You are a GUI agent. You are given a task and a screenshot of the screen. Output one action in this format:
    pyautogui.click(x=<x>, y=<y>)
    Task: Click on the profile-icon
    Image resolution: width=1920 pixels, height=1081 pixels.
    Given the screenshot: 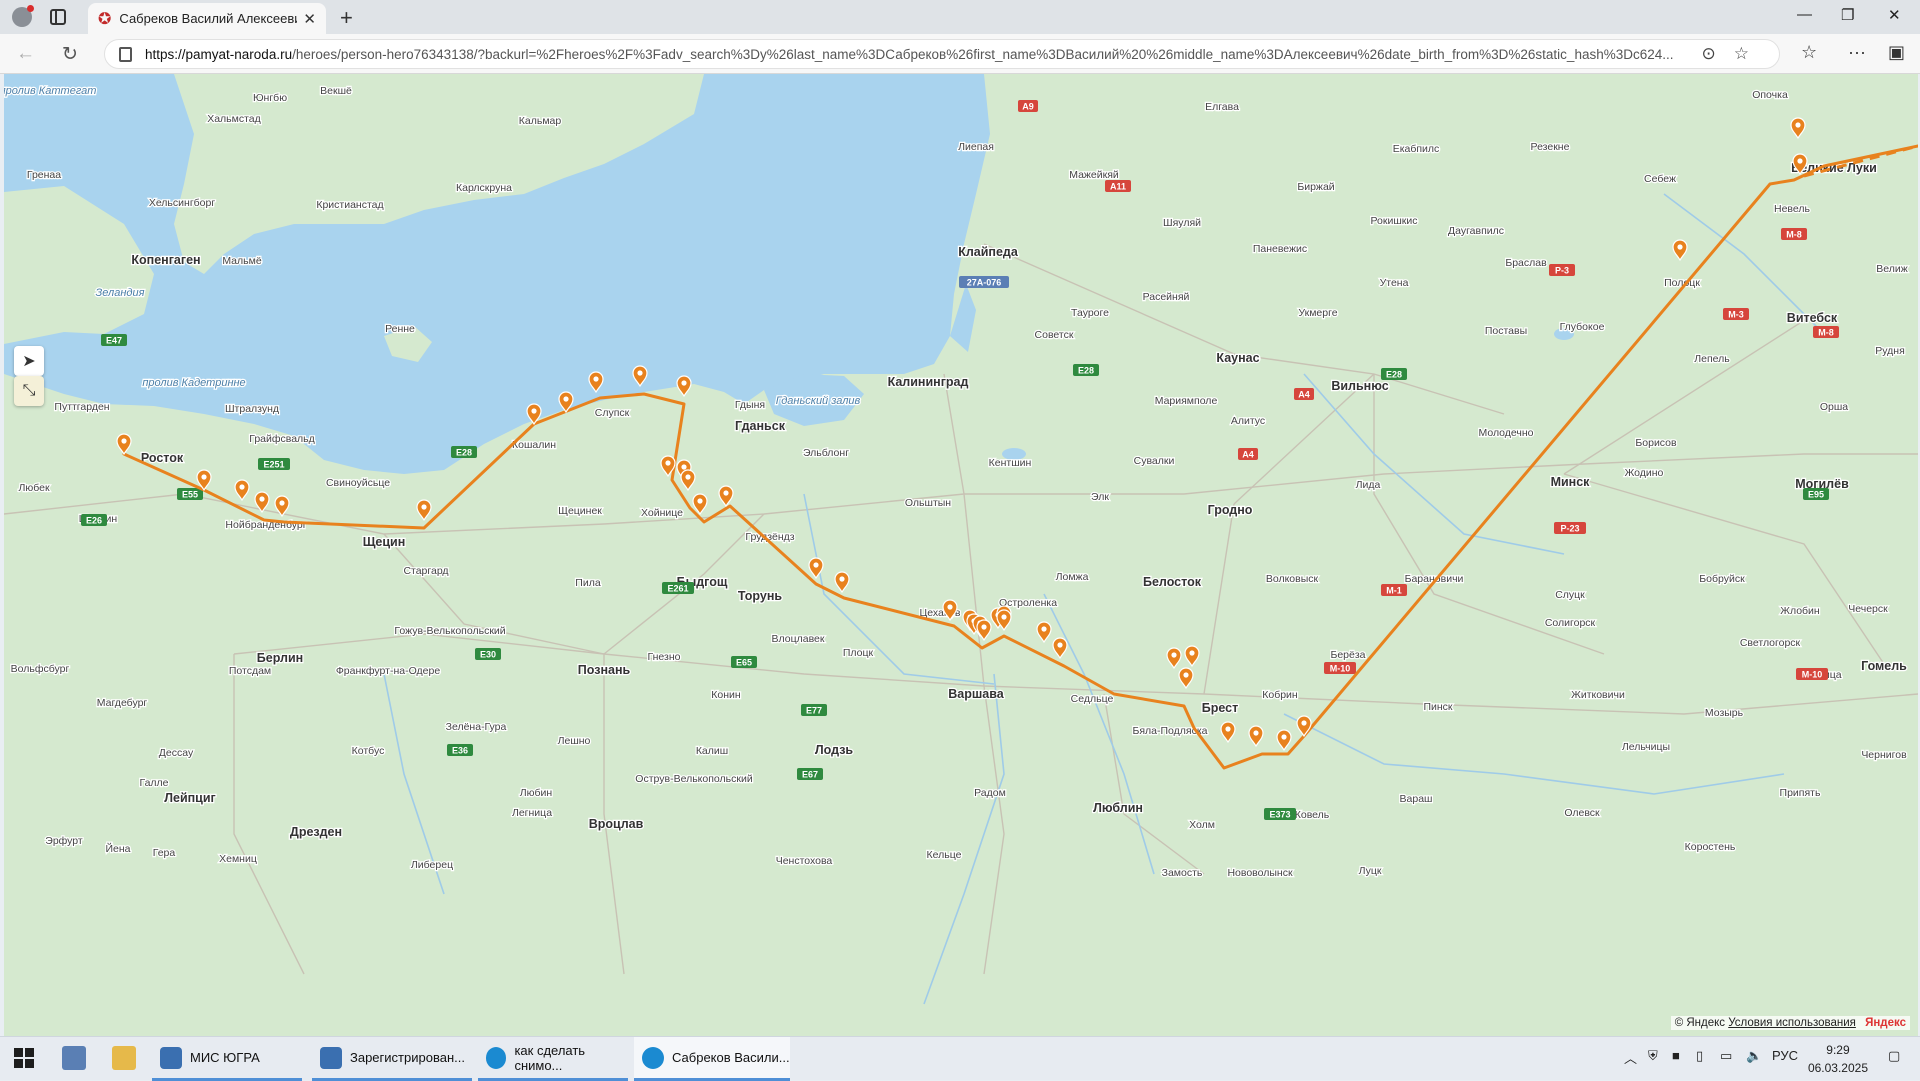 What is the action you would take?
    pyautogui.click(x=23, y=16)
    